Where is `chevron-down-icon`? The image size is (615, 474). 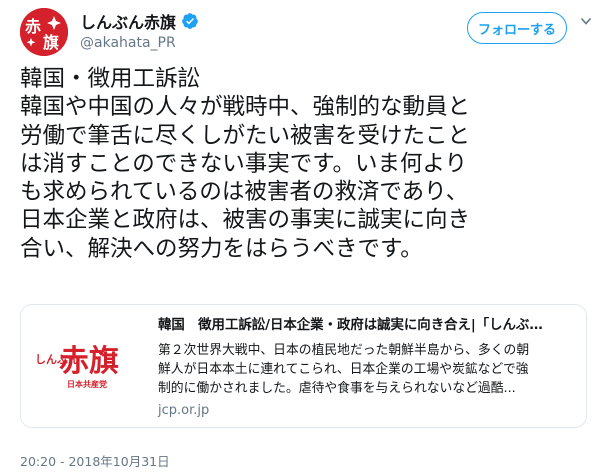 chevron-down-icon is located at coordinates (586, 21).